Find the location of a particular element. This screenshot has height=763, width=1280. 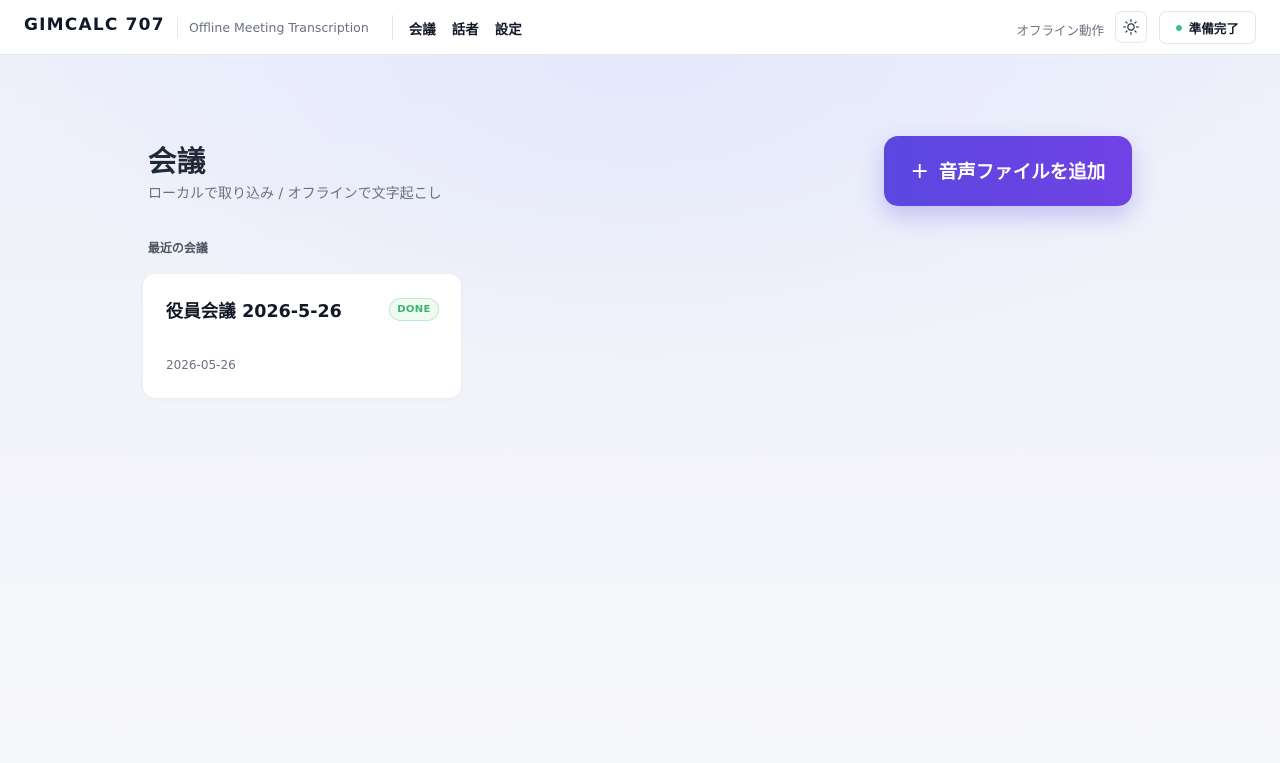

meeting-date: 2026-05-26 is located at coordinates (201, 365).